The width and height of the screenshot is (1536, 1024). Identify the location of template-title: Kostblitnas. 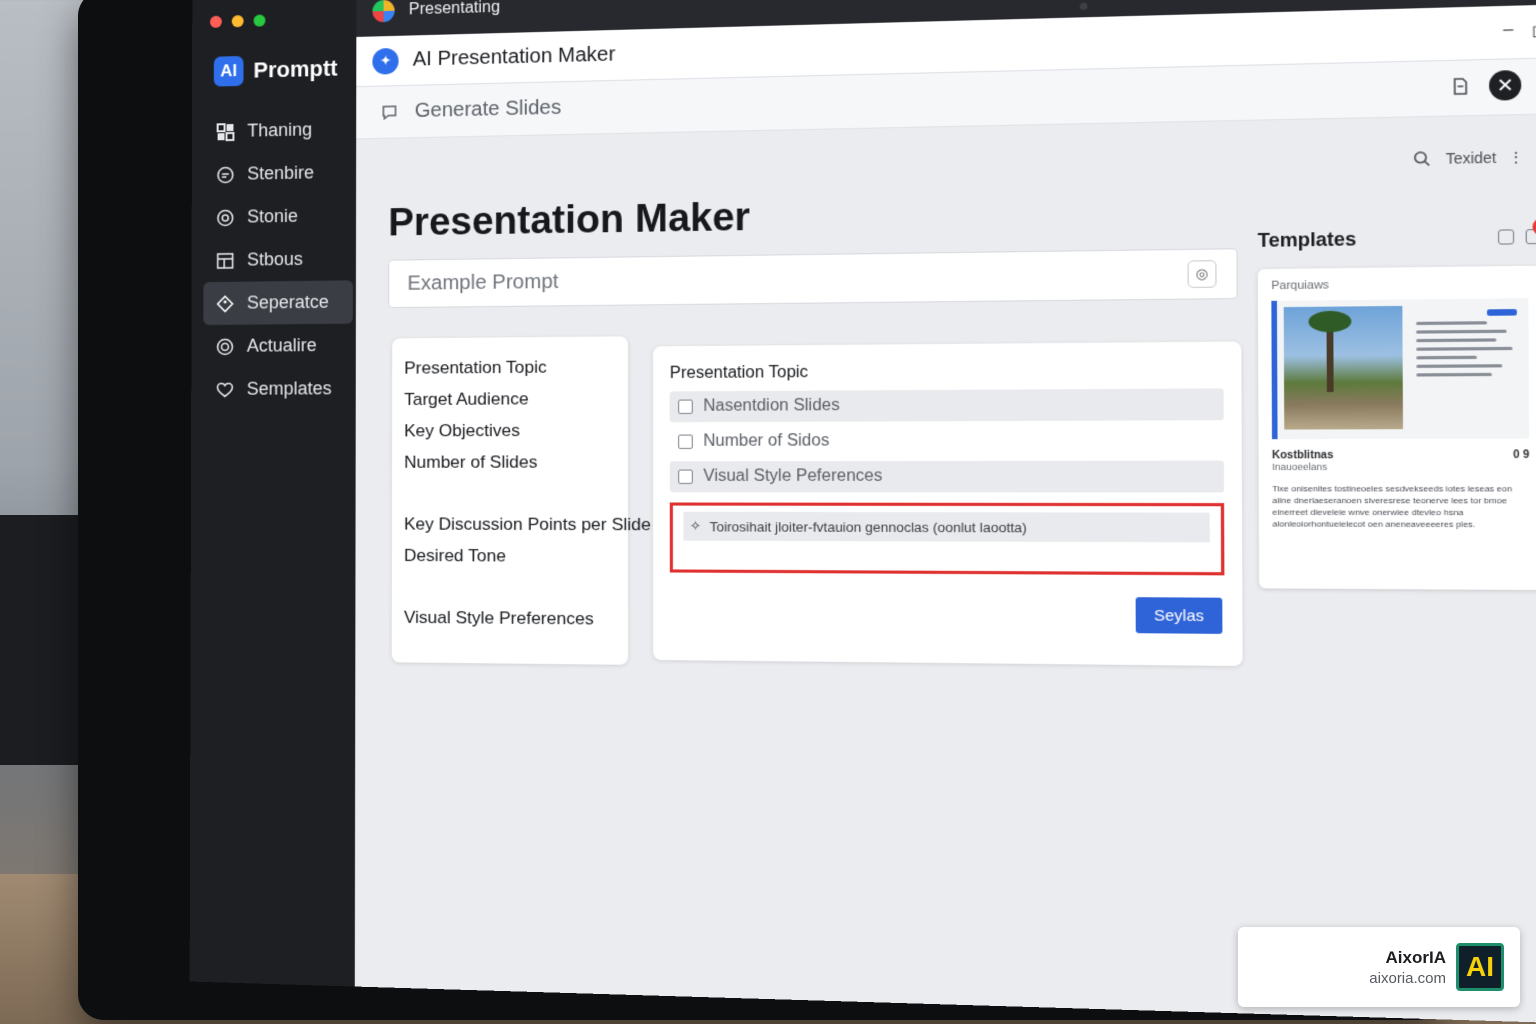
(1303, 455).